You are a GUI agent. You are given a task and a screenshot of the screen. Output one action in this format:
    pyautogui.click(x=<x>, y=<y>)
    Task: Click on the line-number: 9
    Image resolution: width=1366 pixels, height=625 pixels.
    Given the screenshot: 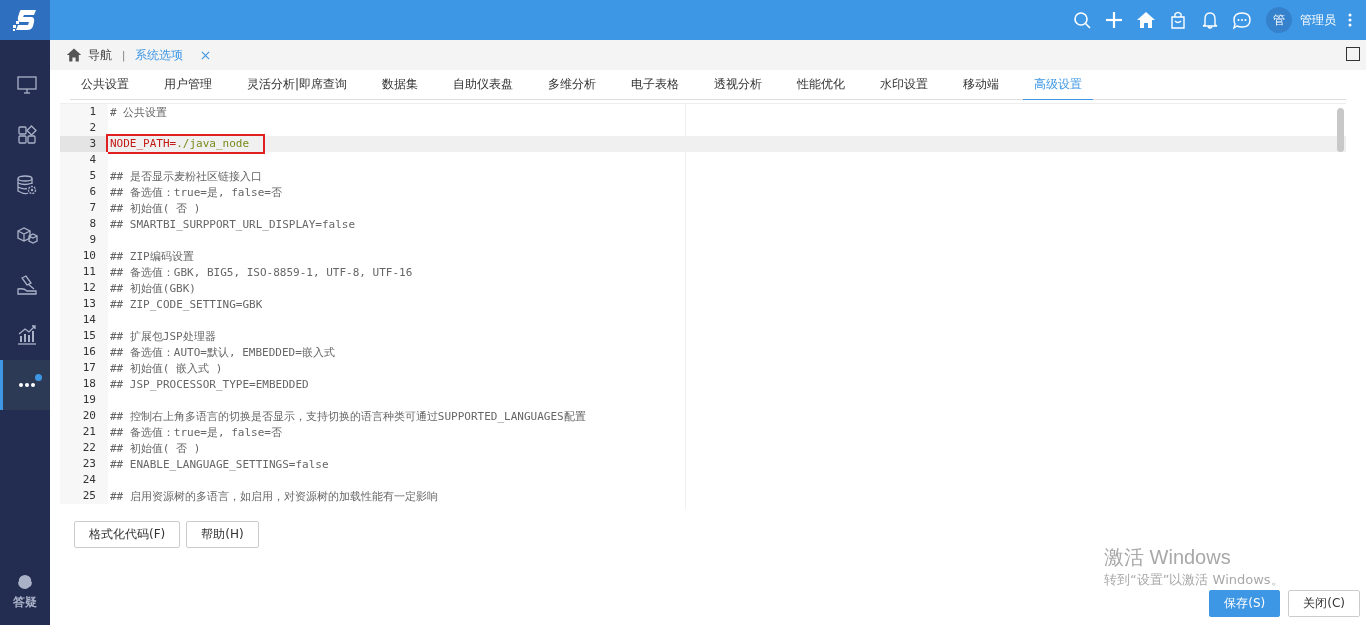 What is the action you would take?
    pyautogui.click(x=84, y=240)
    